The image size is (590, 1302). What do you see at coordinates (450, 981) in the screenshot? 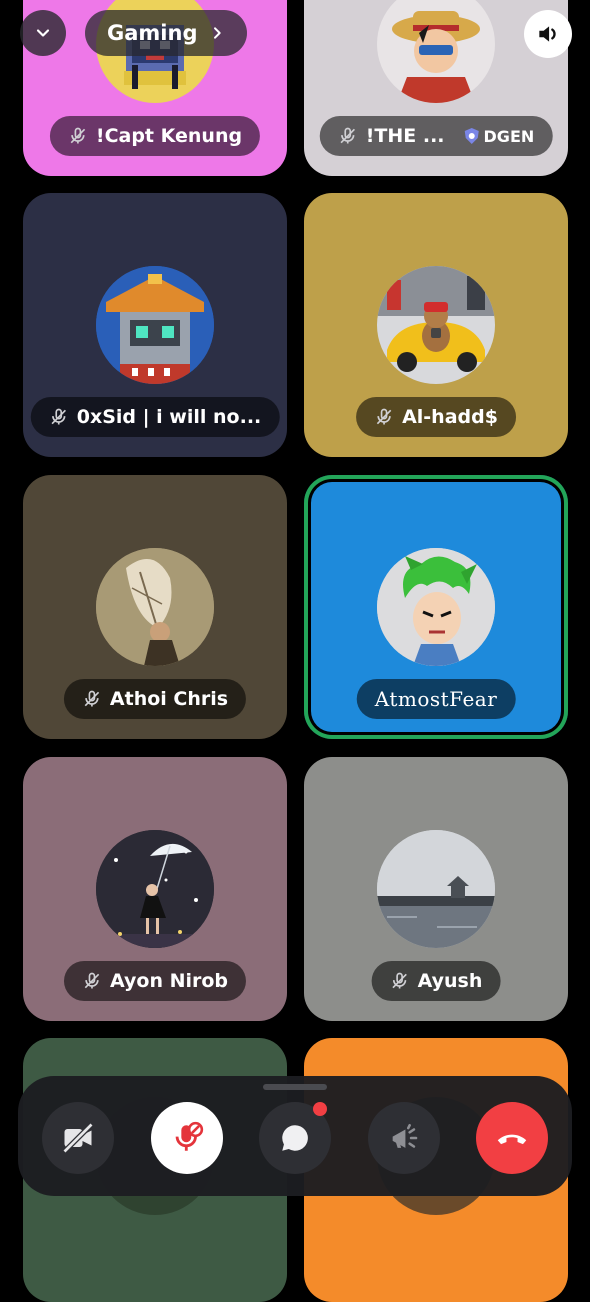
I see `participant-name: Ayush` at bounding box center [450, 981].